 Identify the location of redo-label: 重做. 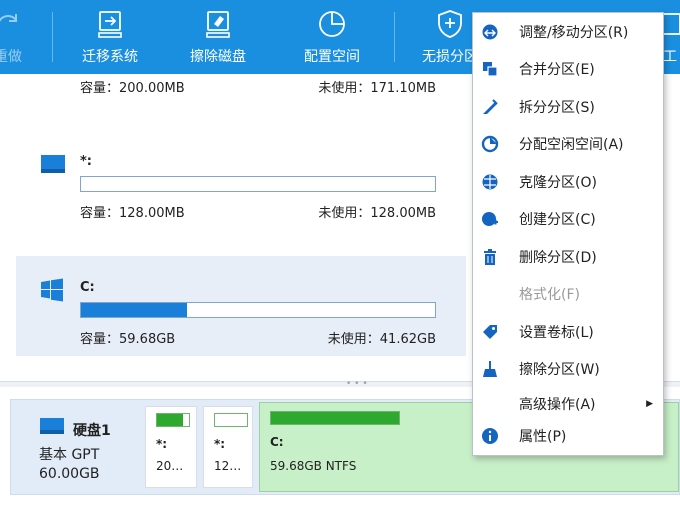
(11, 57).